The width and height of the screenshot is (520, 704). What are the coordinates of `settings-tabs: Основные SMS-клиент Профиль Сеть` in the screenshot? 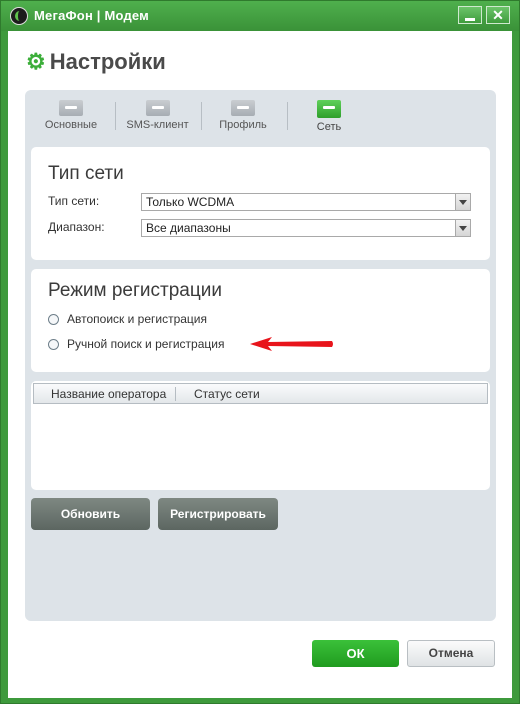 It's located at (260, 116).